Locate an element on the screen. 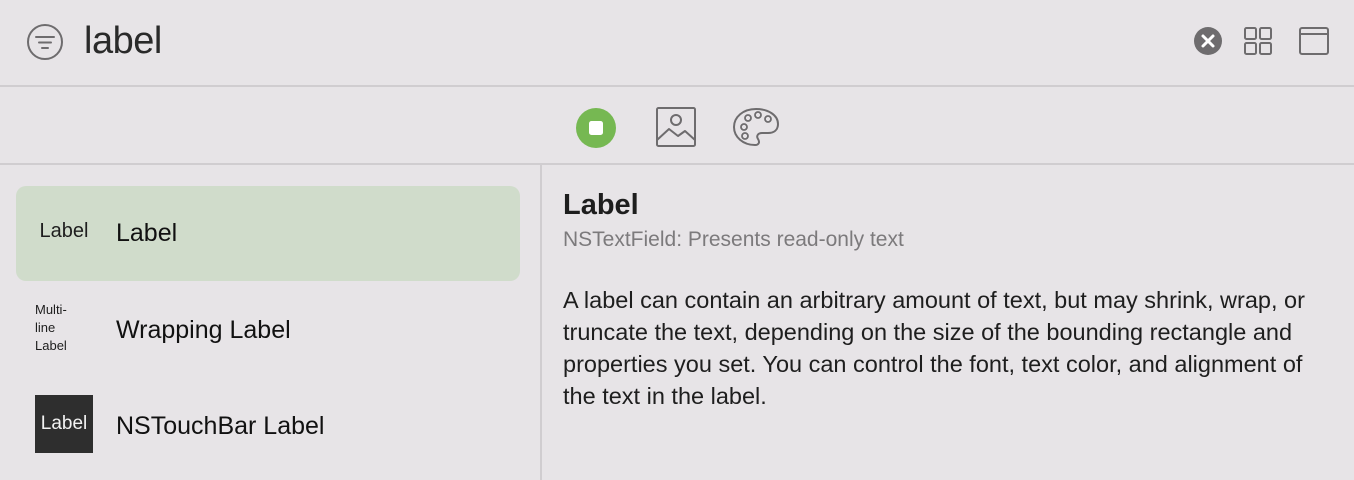  list-item-touchbar-label: Label NSTouchBar Label is located at coordinates (268, 426).